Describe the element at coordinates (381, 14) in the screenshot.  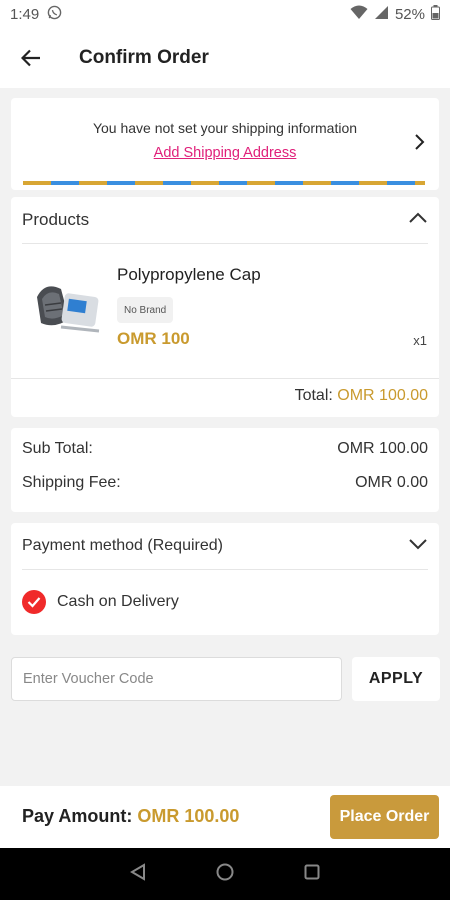
I see `signal-icon` at that location.